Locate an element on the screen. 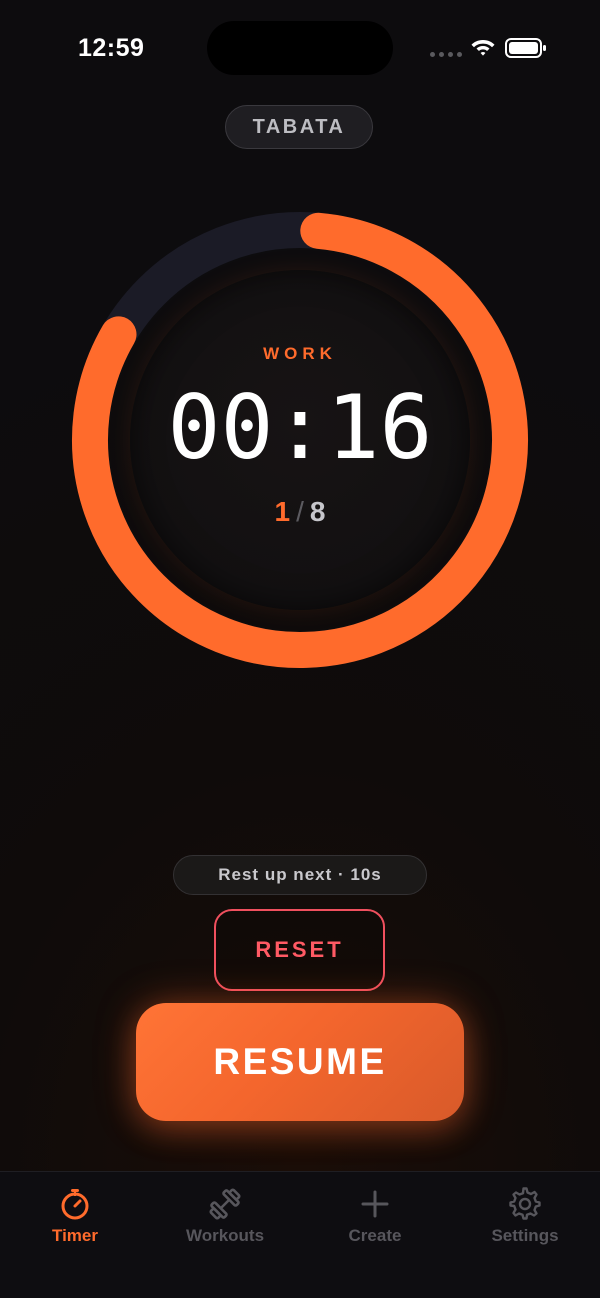 This screenshot has height=1298, width=600. reset-button: RESET is located at coordinates (299, 950).